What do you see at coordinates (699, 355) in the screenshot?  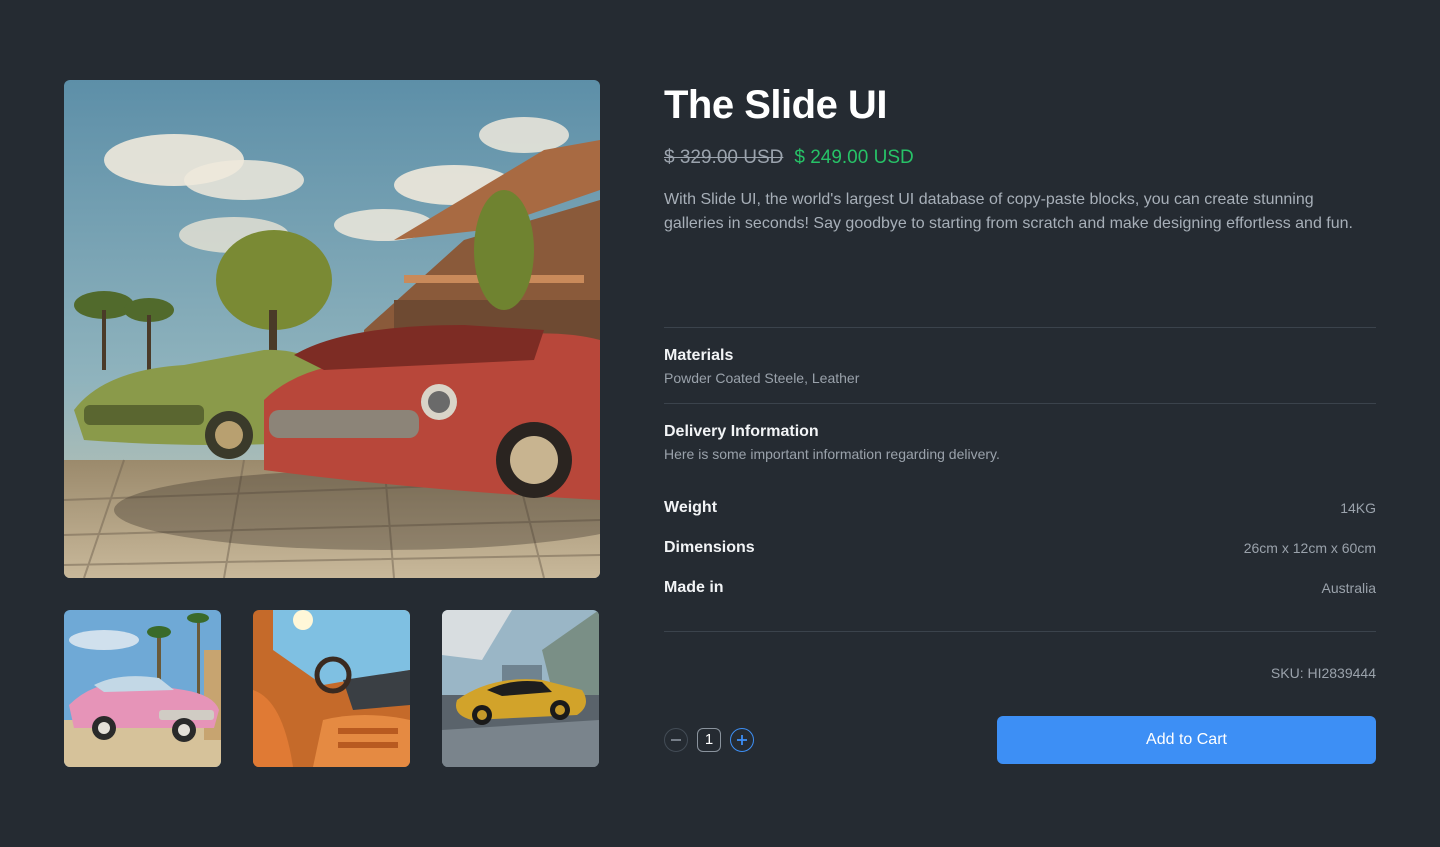 I see `materials-title: Materials` at bounding box center [699, 355].